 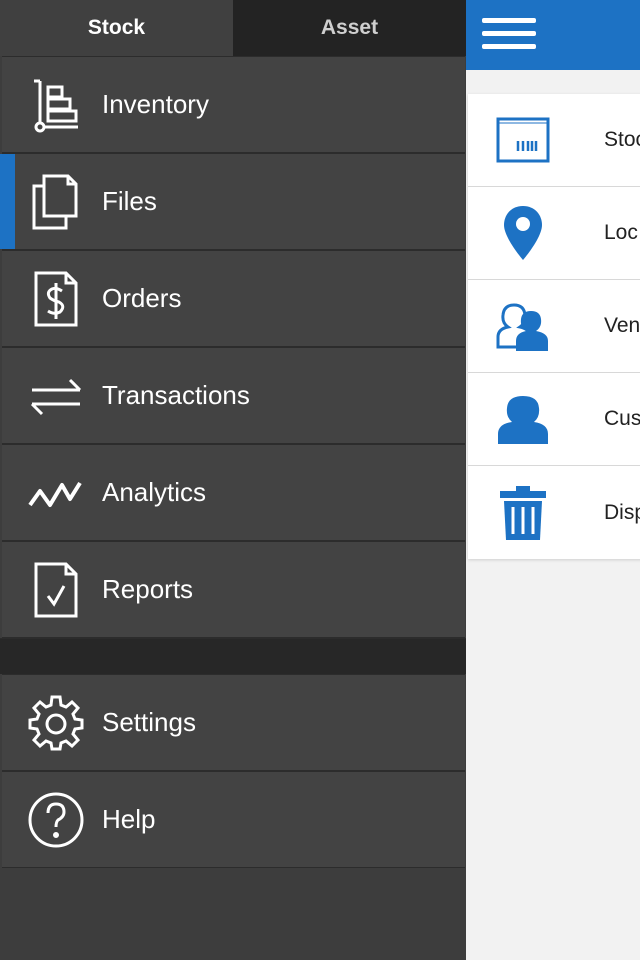 I want to click on menu-divider, so click(x=233, y=656).